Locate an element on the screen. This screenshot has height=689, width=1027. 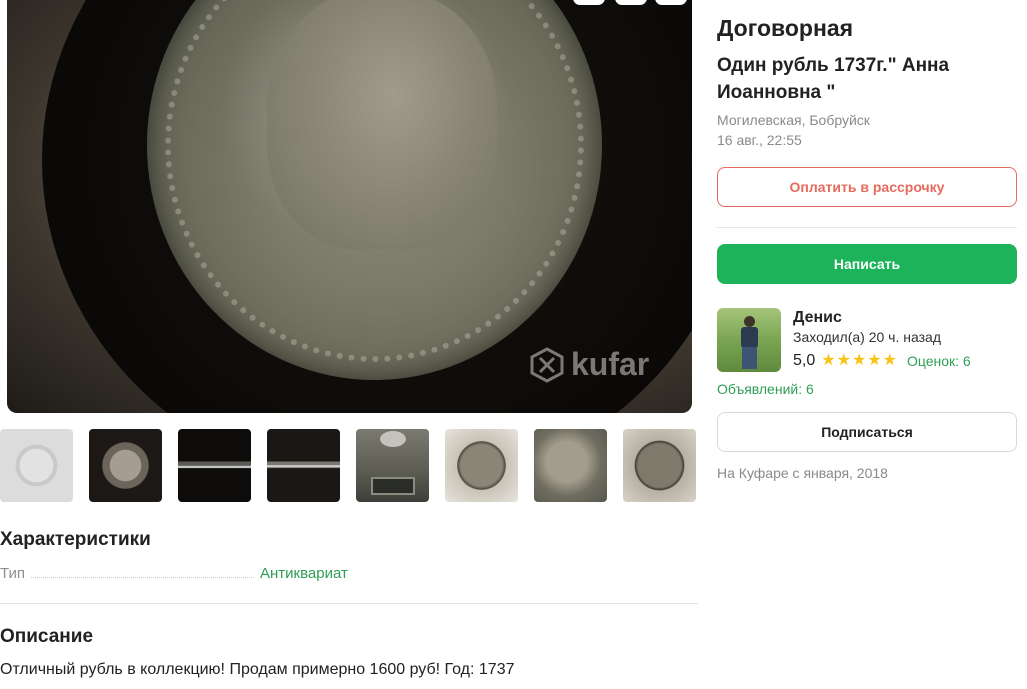
write-button: Написать is located at coordinates (867, 264).